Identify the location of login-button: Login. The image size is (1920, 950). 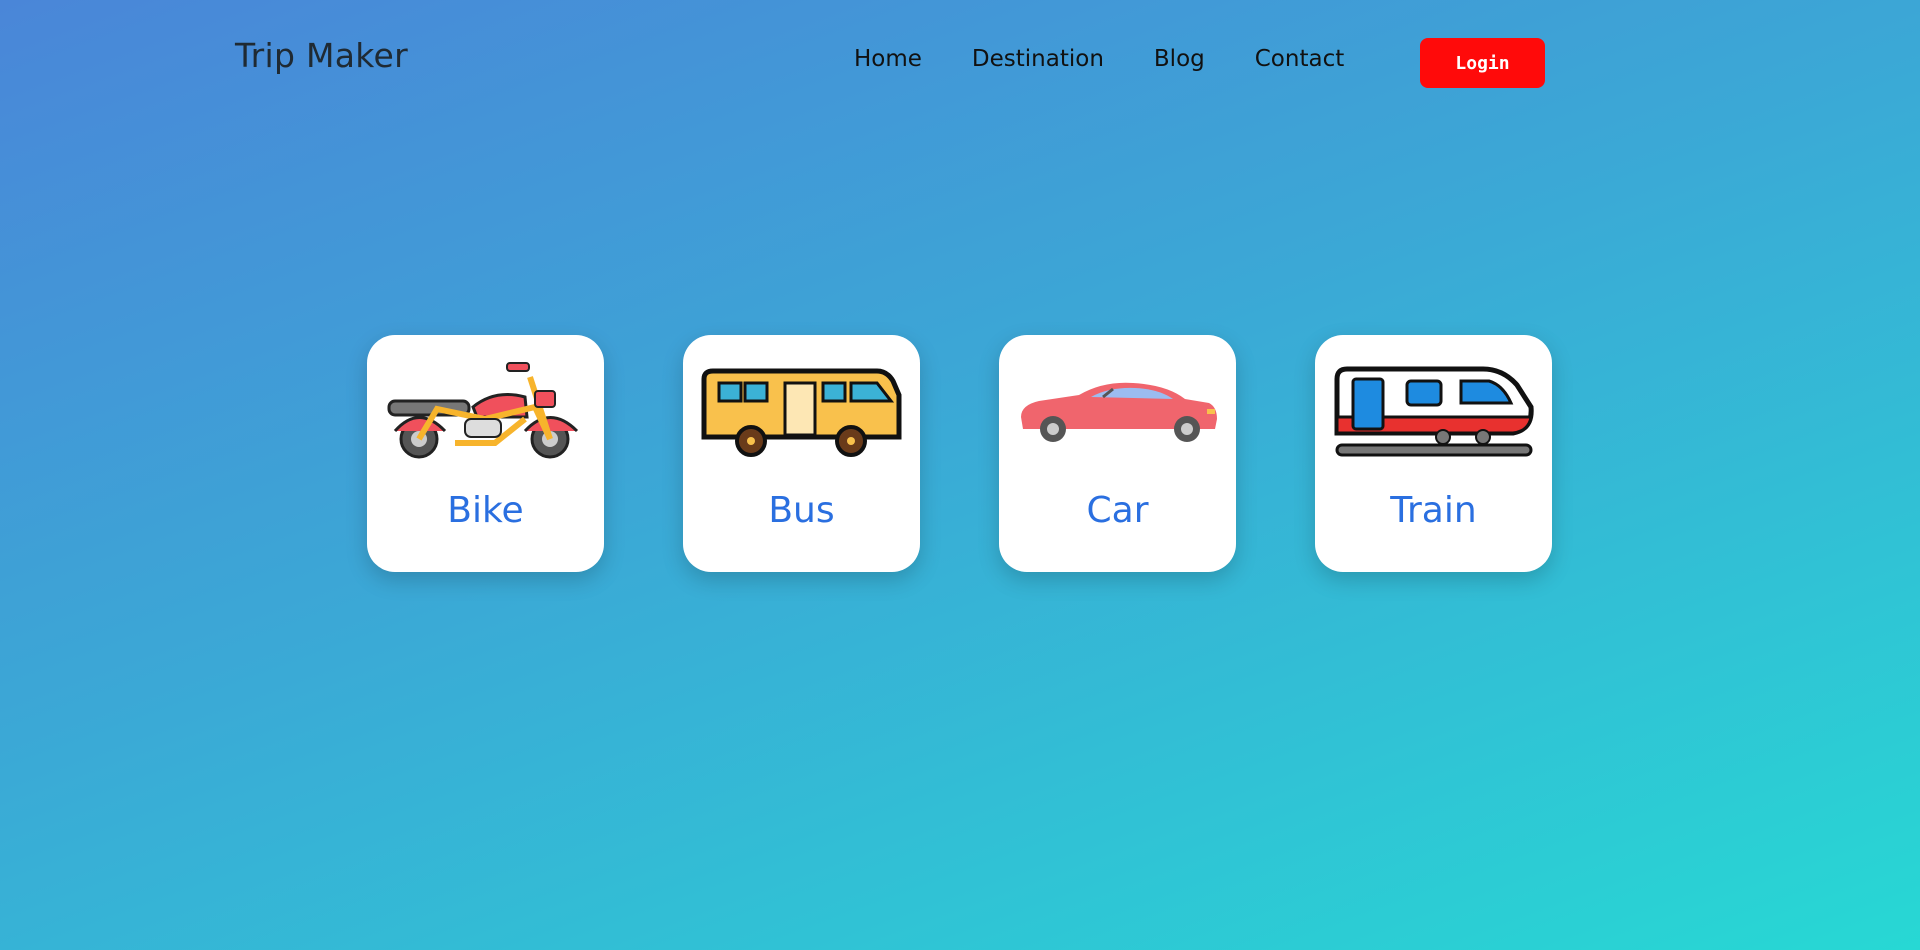
(1482, 63).